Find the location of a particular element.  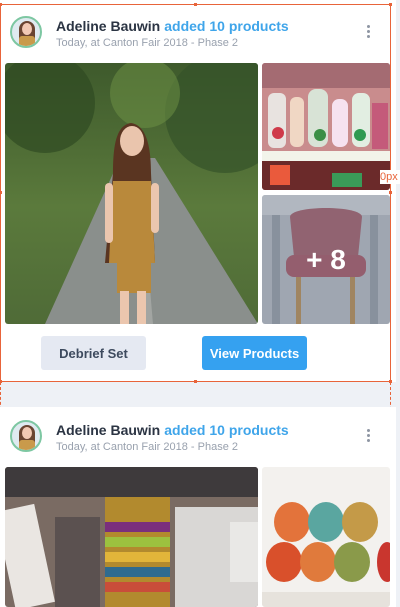

more-photos-count: + 8 is located at coordinates (326, 259).